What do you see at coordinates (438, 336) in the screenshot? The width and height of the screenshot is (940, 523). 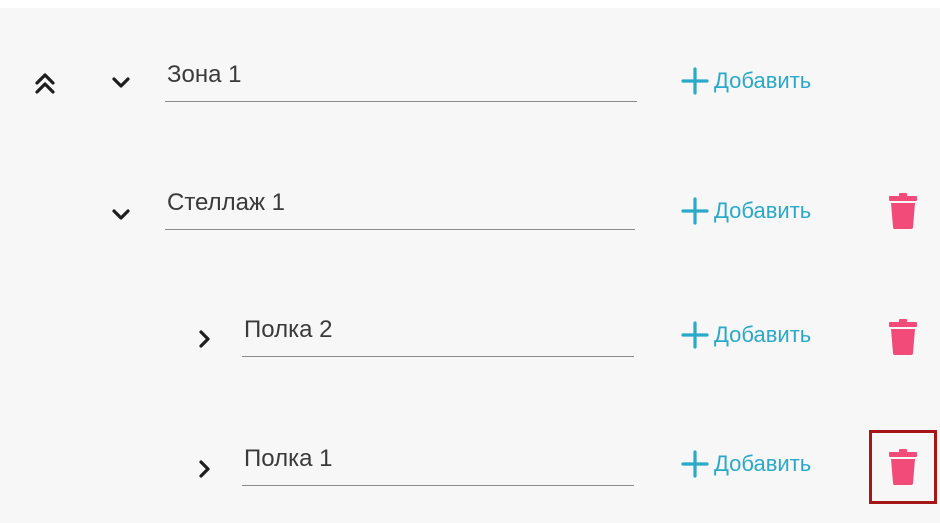 I see `shelf-2-name-field: Полка 2` at bounding box center [438, 336].